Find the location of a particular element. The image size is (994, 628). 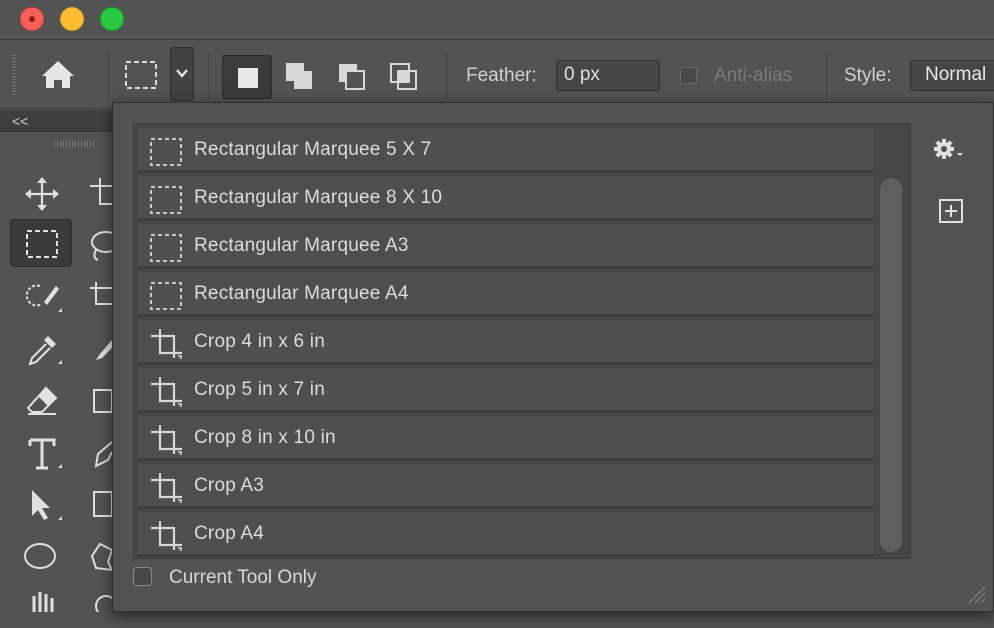

eyedropper-icon is located at coordinates (45, 351).